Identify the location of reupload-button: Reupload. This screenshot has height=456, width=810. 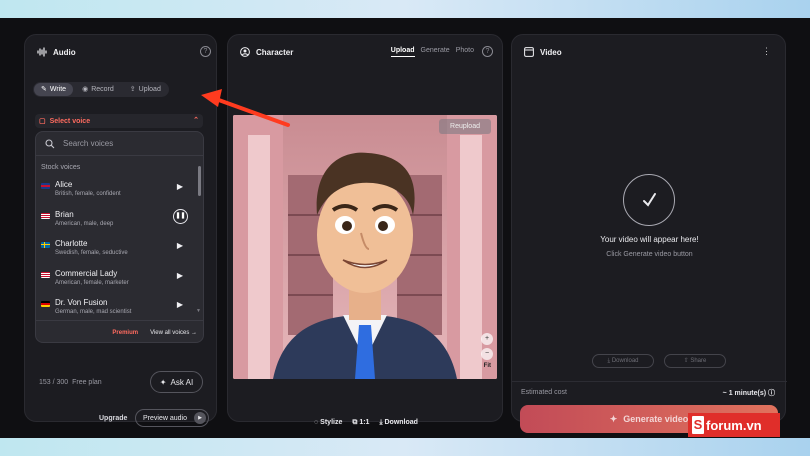
(465, 126).